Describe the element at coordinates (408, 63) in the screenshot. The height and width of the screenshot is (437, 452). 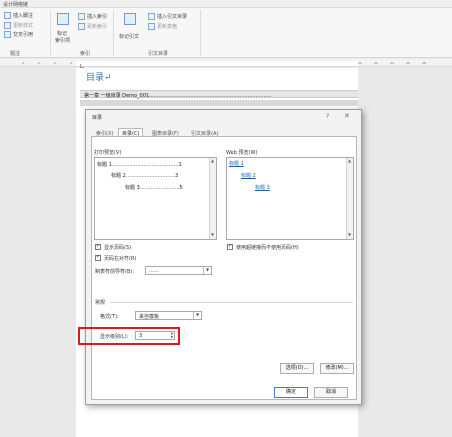
I see `ruler-tick: 46` at that location.